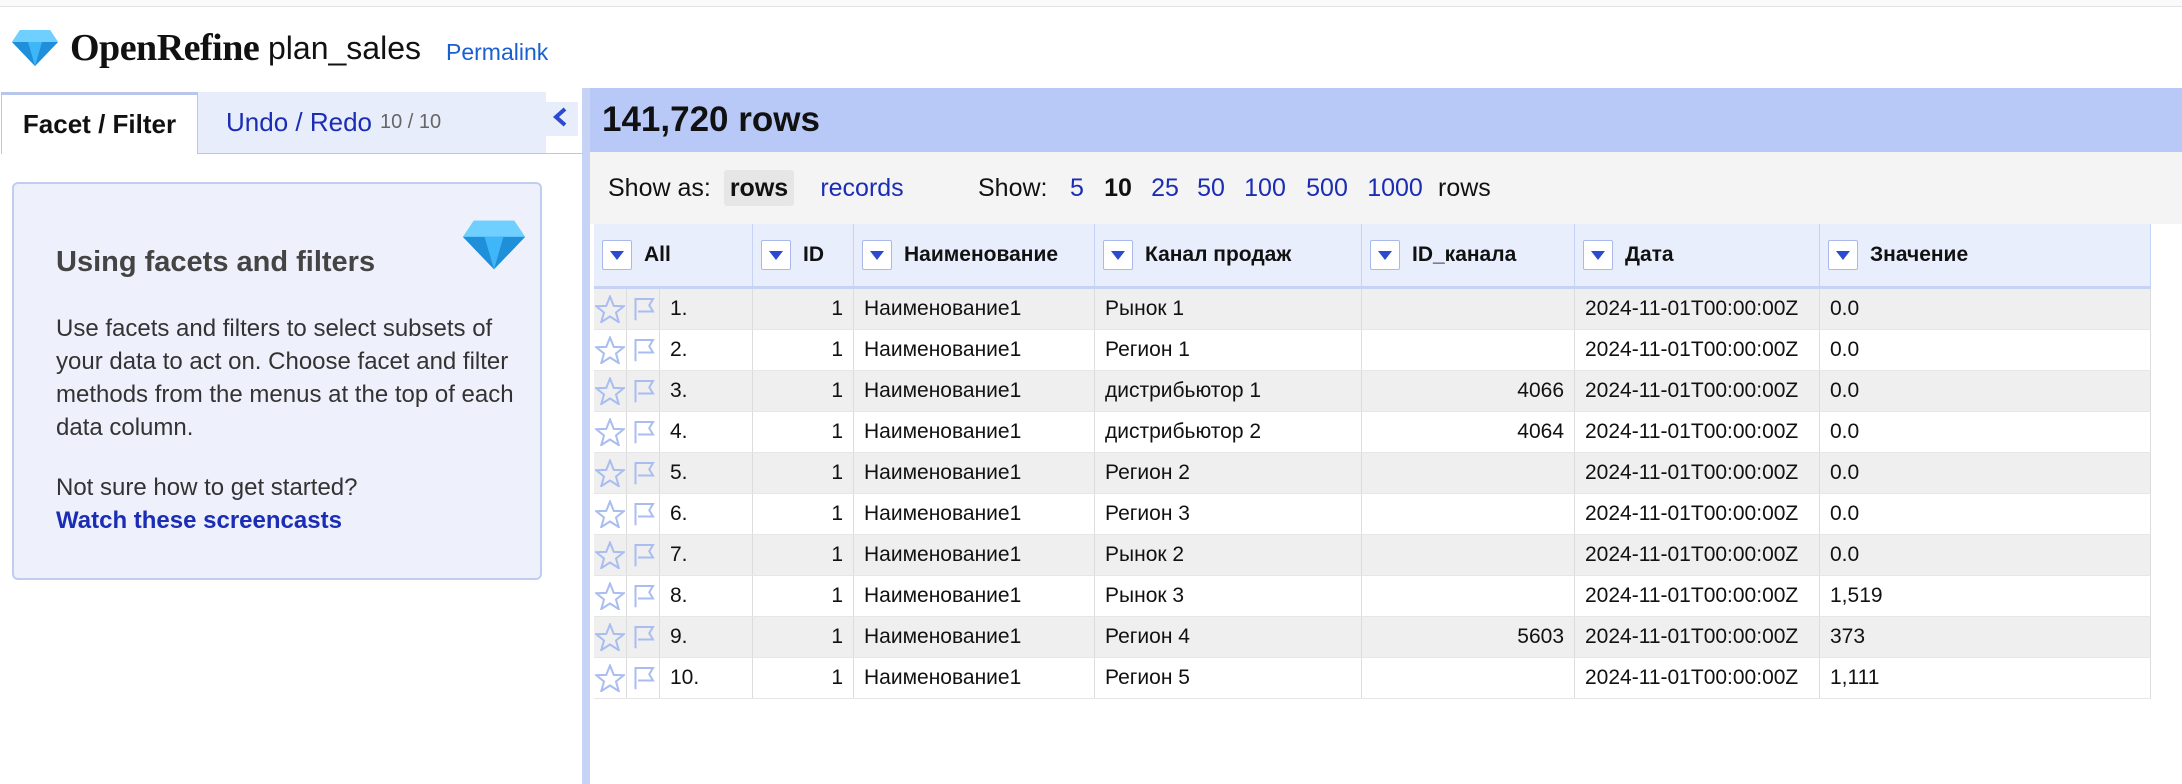  What do you see at coordinates (1228, 596) in the screenshot?
I see `cell-channel: Рынок 3` at bounding box center [1228, 596].